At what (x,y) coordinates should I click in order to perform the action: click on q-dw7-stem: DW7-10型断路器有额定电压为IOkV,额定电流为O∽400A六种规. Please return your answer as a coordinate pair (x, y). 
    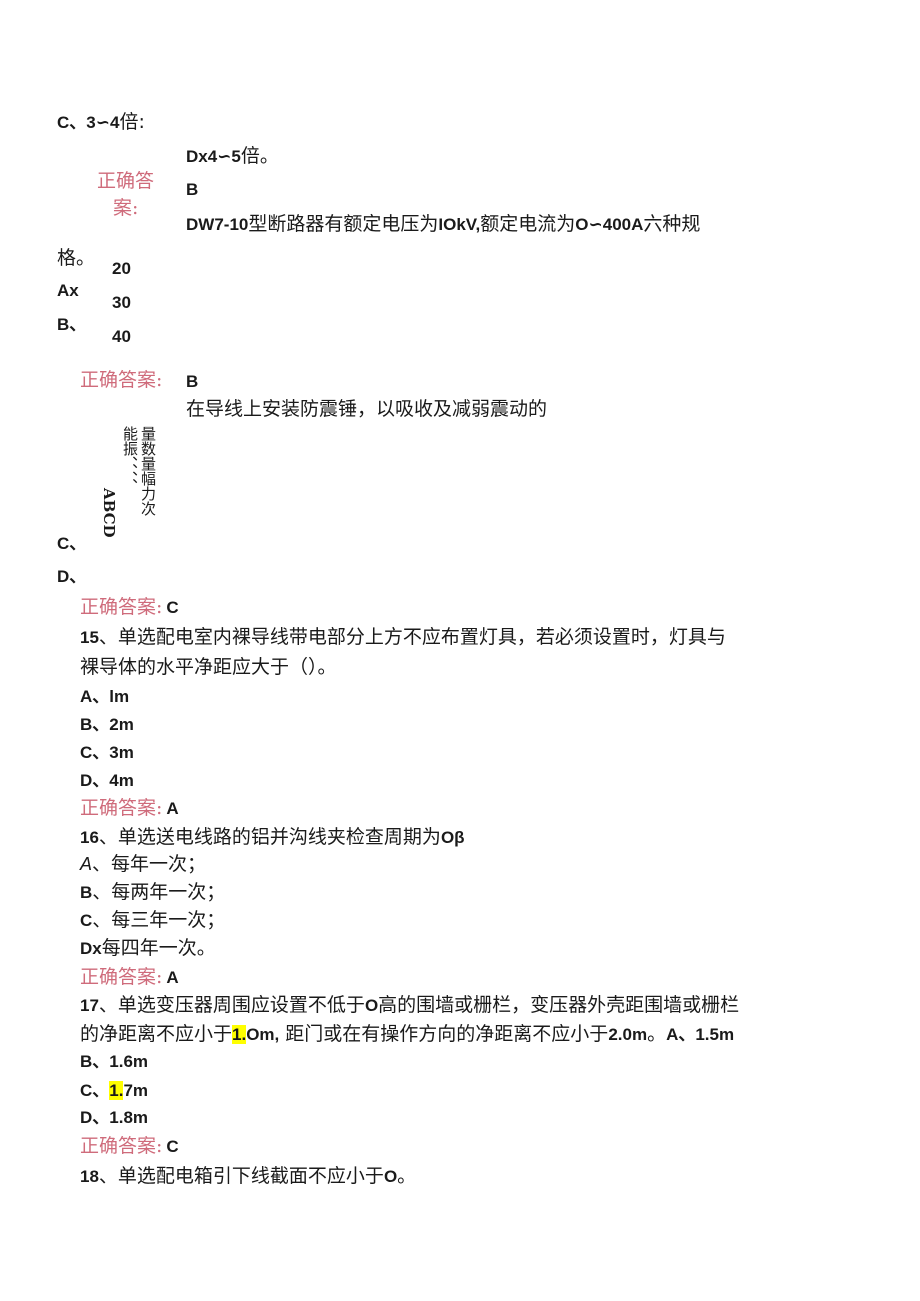
    Looking at the image, I should click on (443, 224).